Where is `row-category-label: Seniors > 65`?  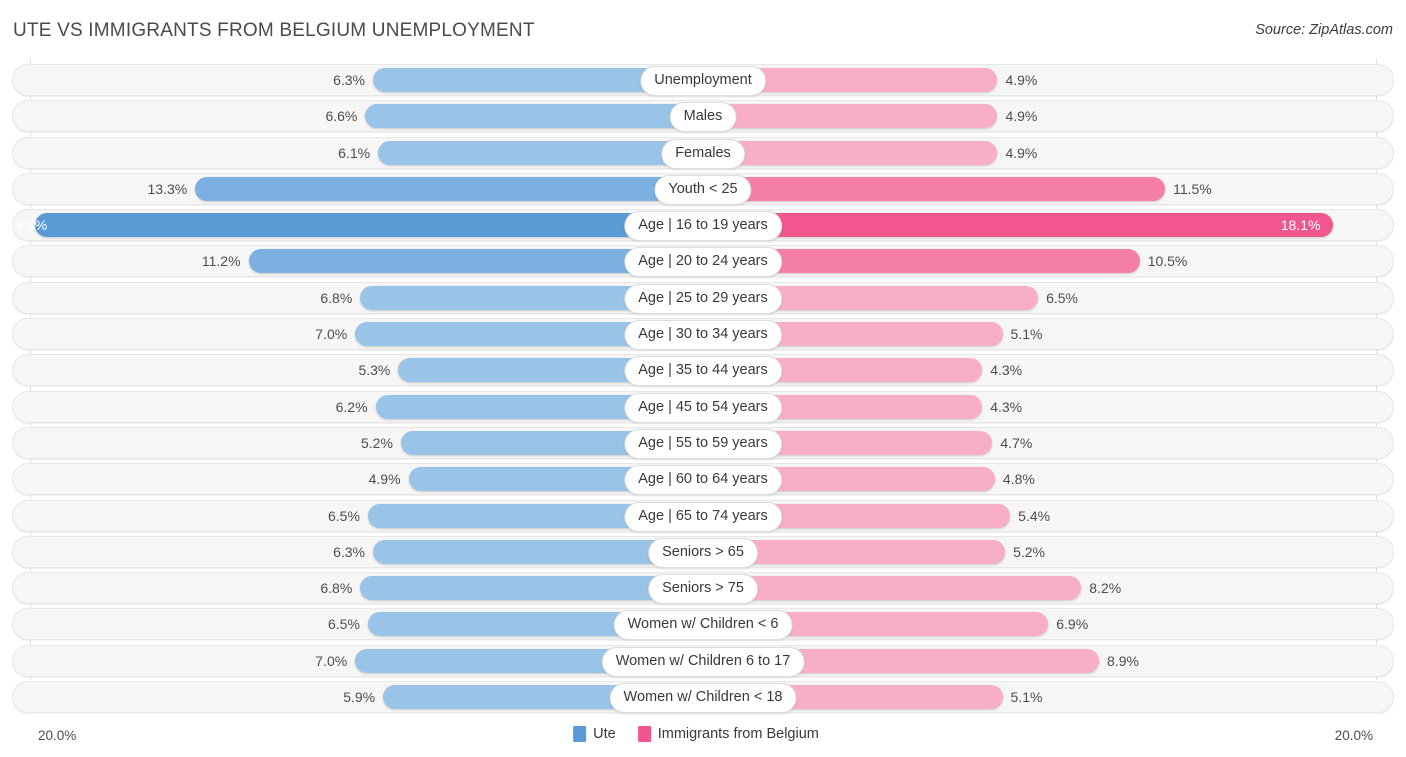
row-category-label: Seniors > 65 is located at coordinates (703, 552).